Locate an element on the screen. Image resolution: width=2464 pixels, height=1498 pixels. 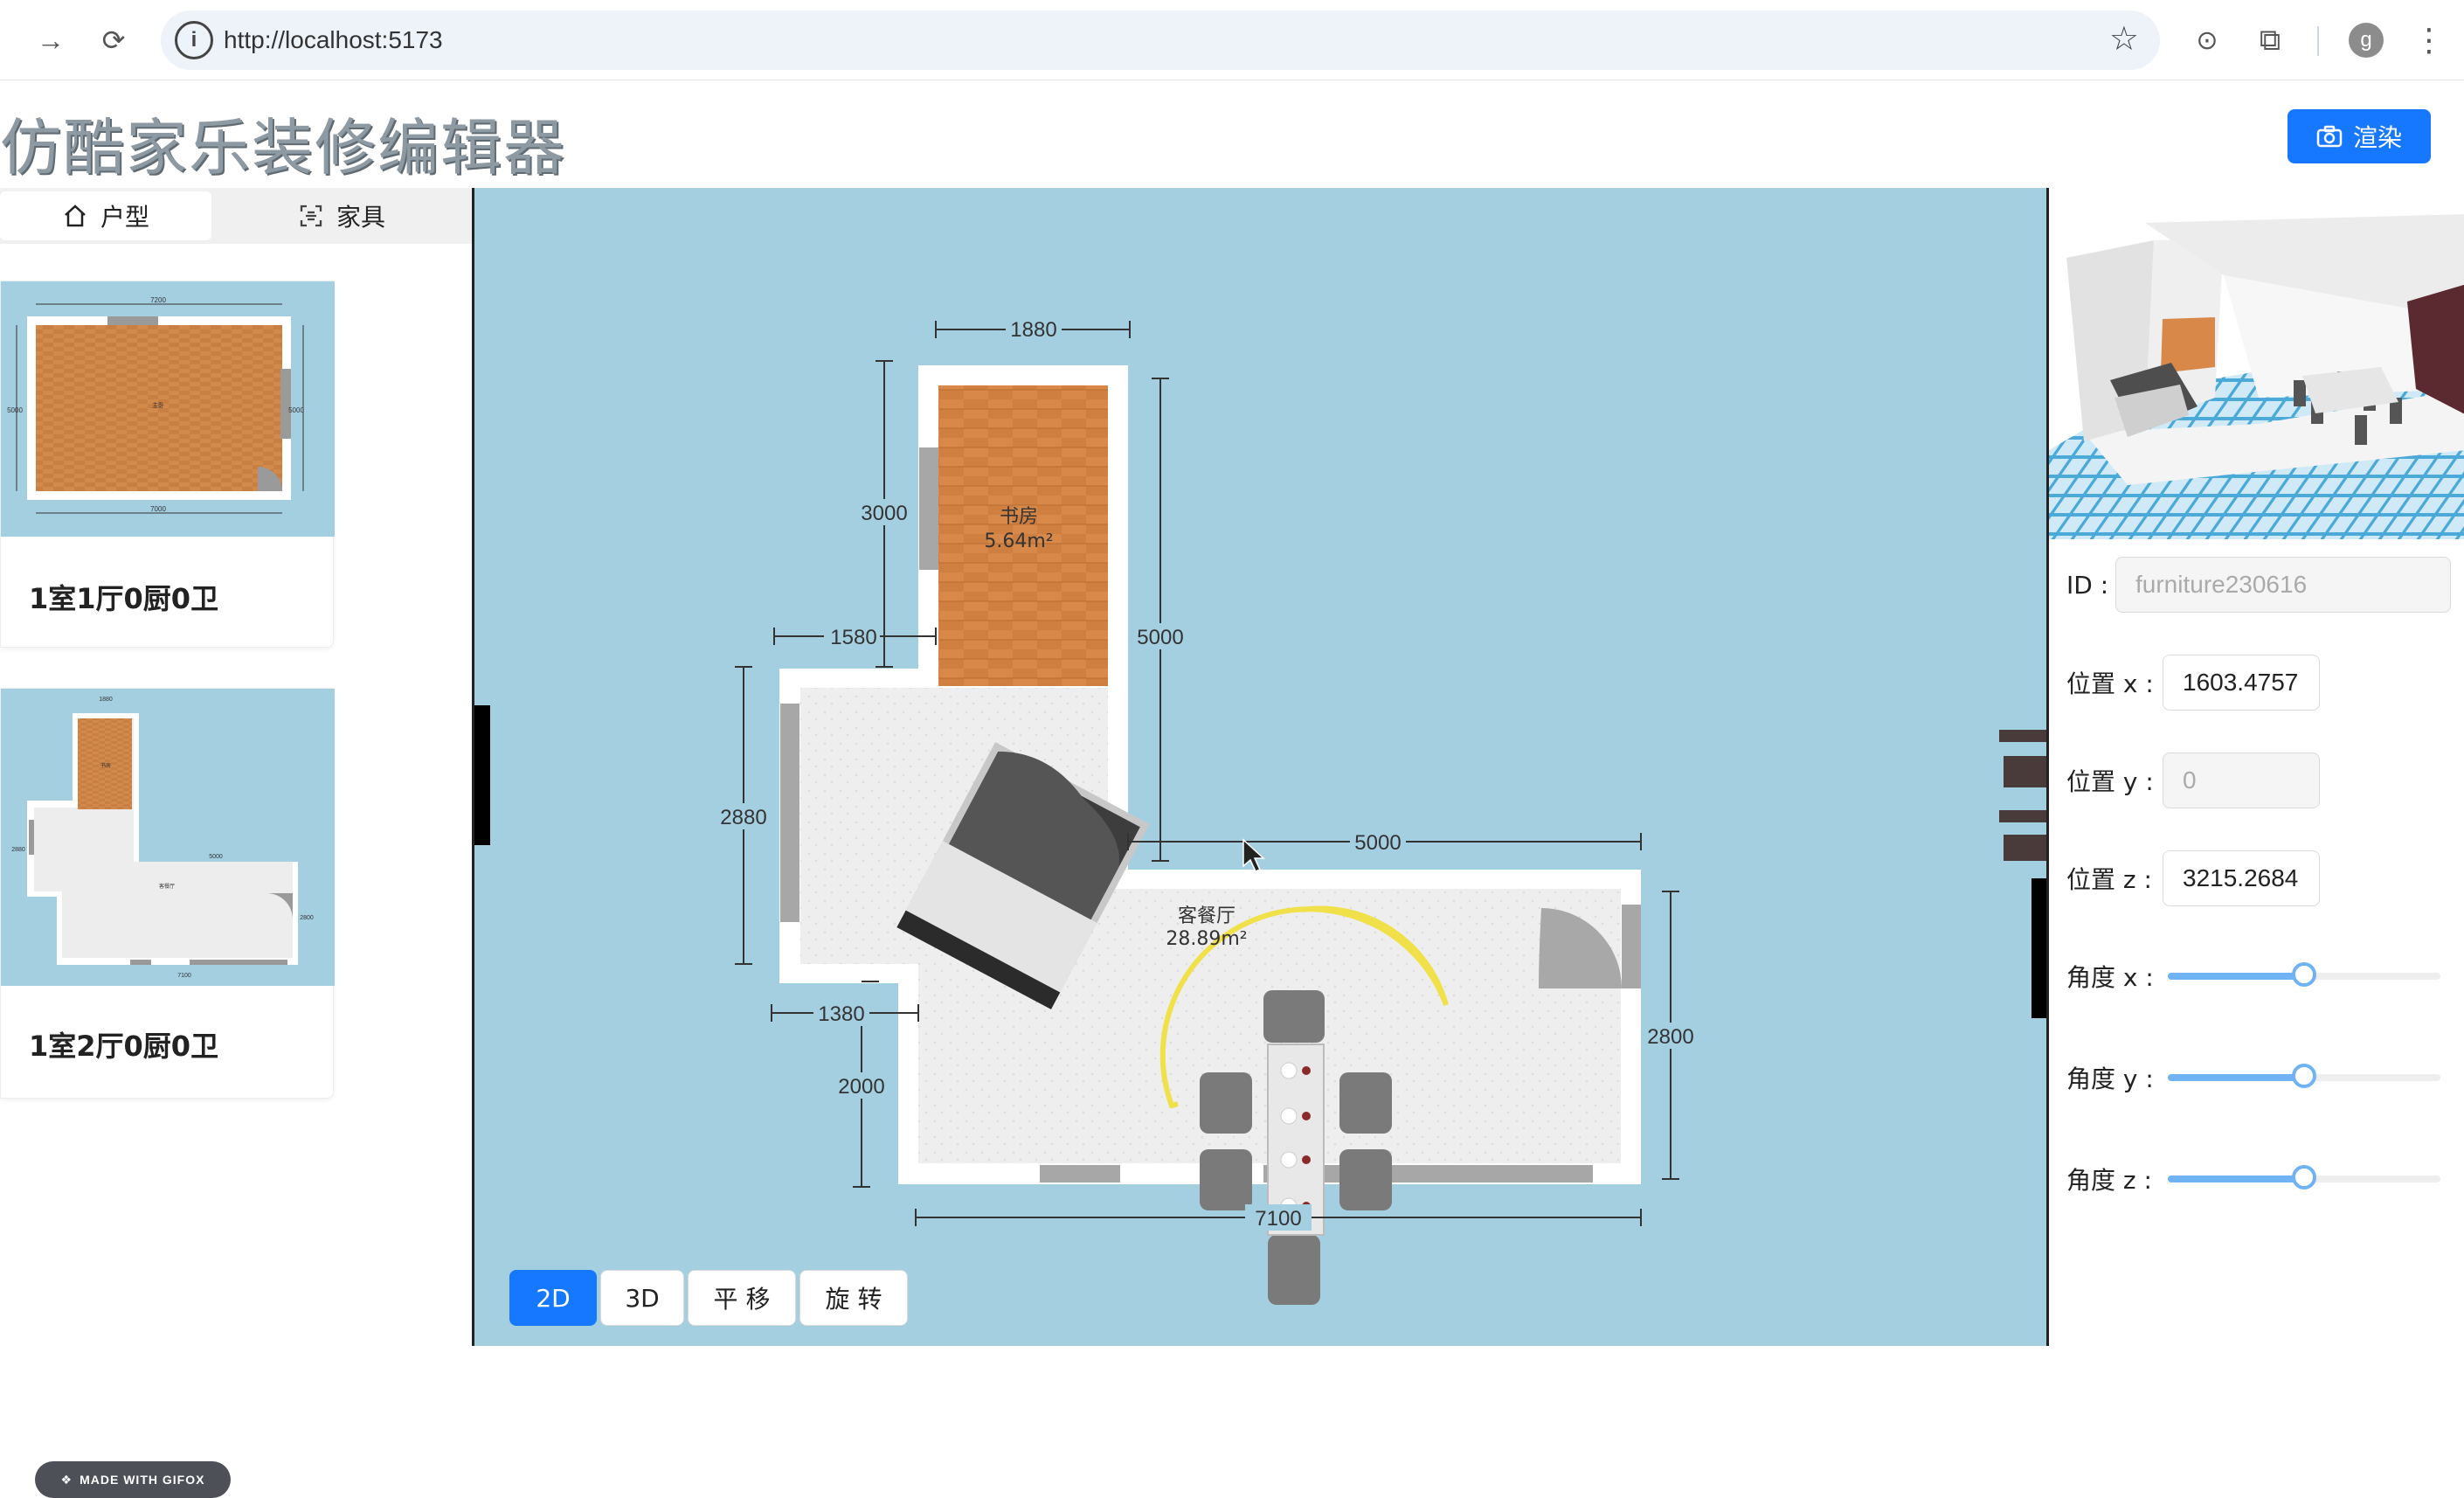
position-z-row: 位置 z : 3215.2684 is located at coordinates (2193, 878).